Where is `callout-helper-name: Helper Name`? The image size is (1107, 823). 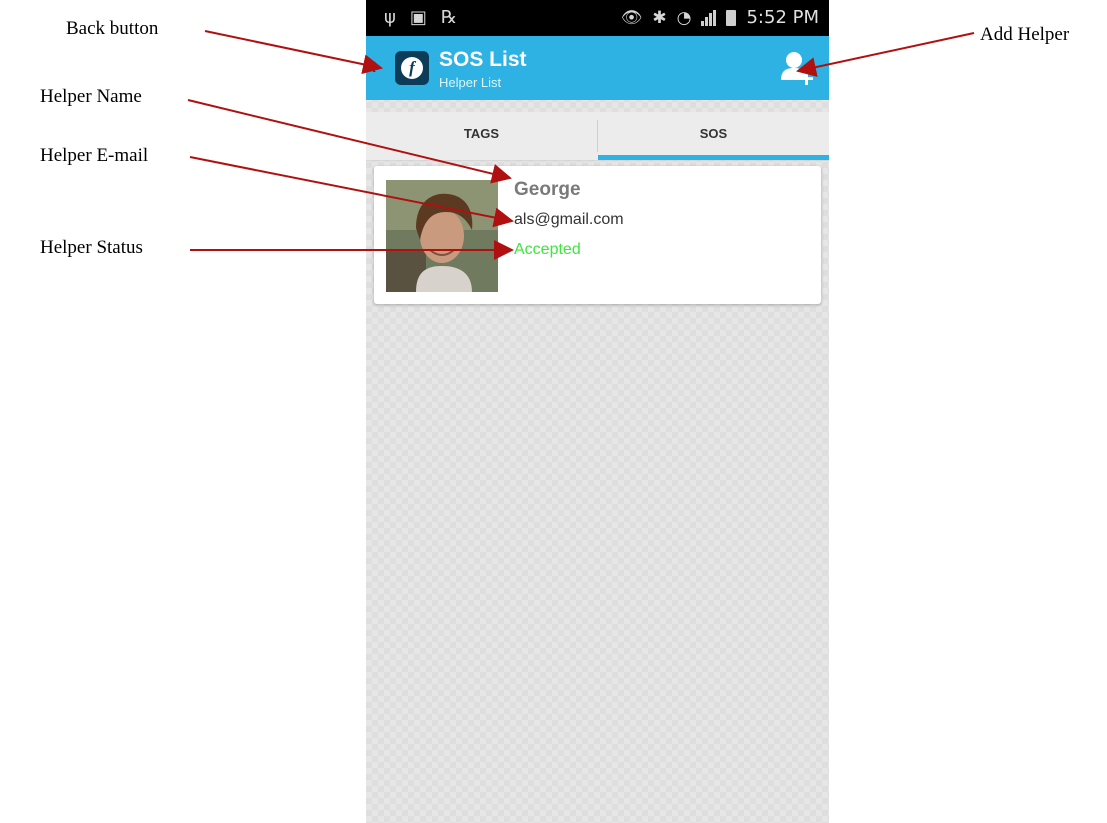
callout-helper-name: Helper Name is located at coordinates (91, 96).